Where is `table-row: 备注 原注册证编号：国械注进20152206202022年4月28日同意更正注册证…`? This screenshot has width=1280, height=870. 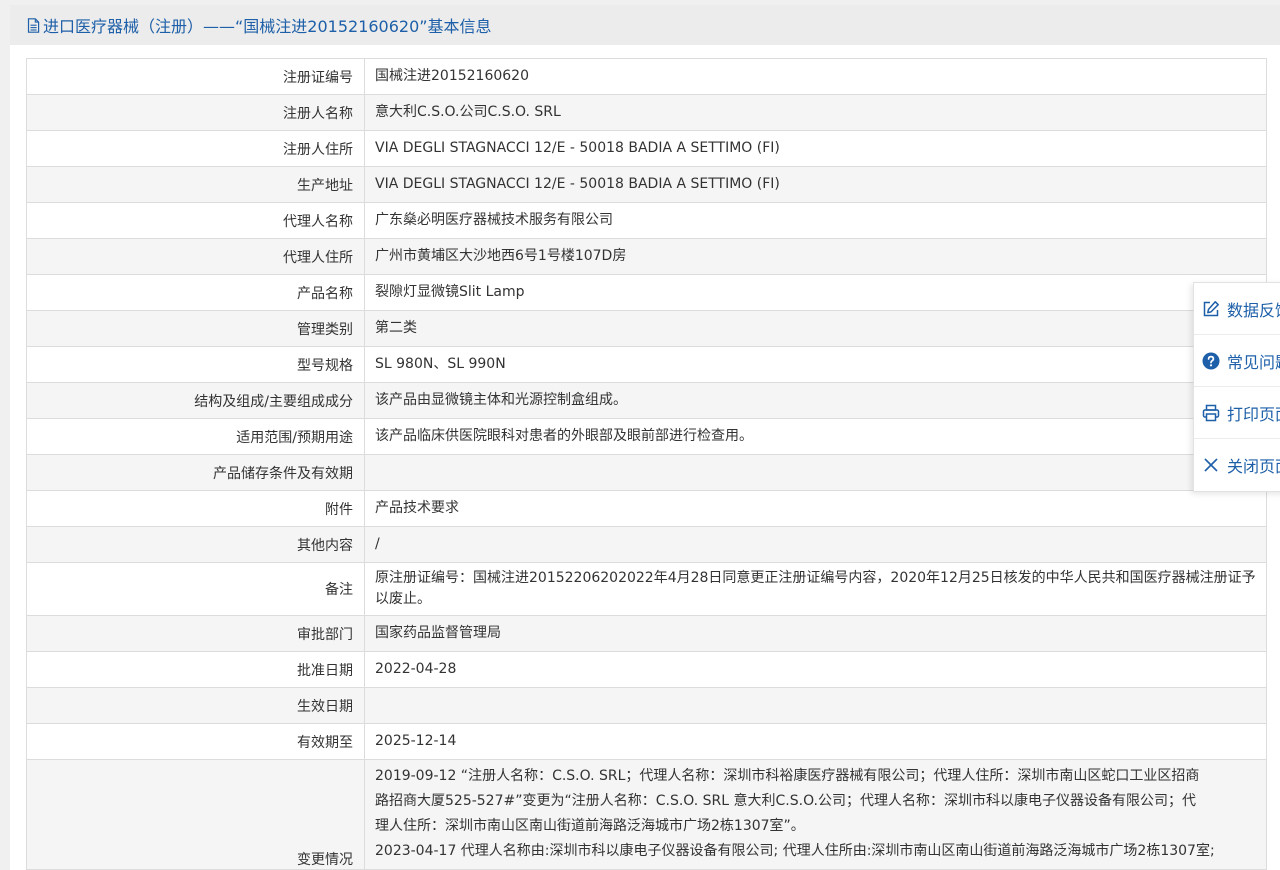 table-row: 备注 原注册证编号：国械注进20152206202022年4月28日同意更正注册证… is located at coordinates (646, 589).